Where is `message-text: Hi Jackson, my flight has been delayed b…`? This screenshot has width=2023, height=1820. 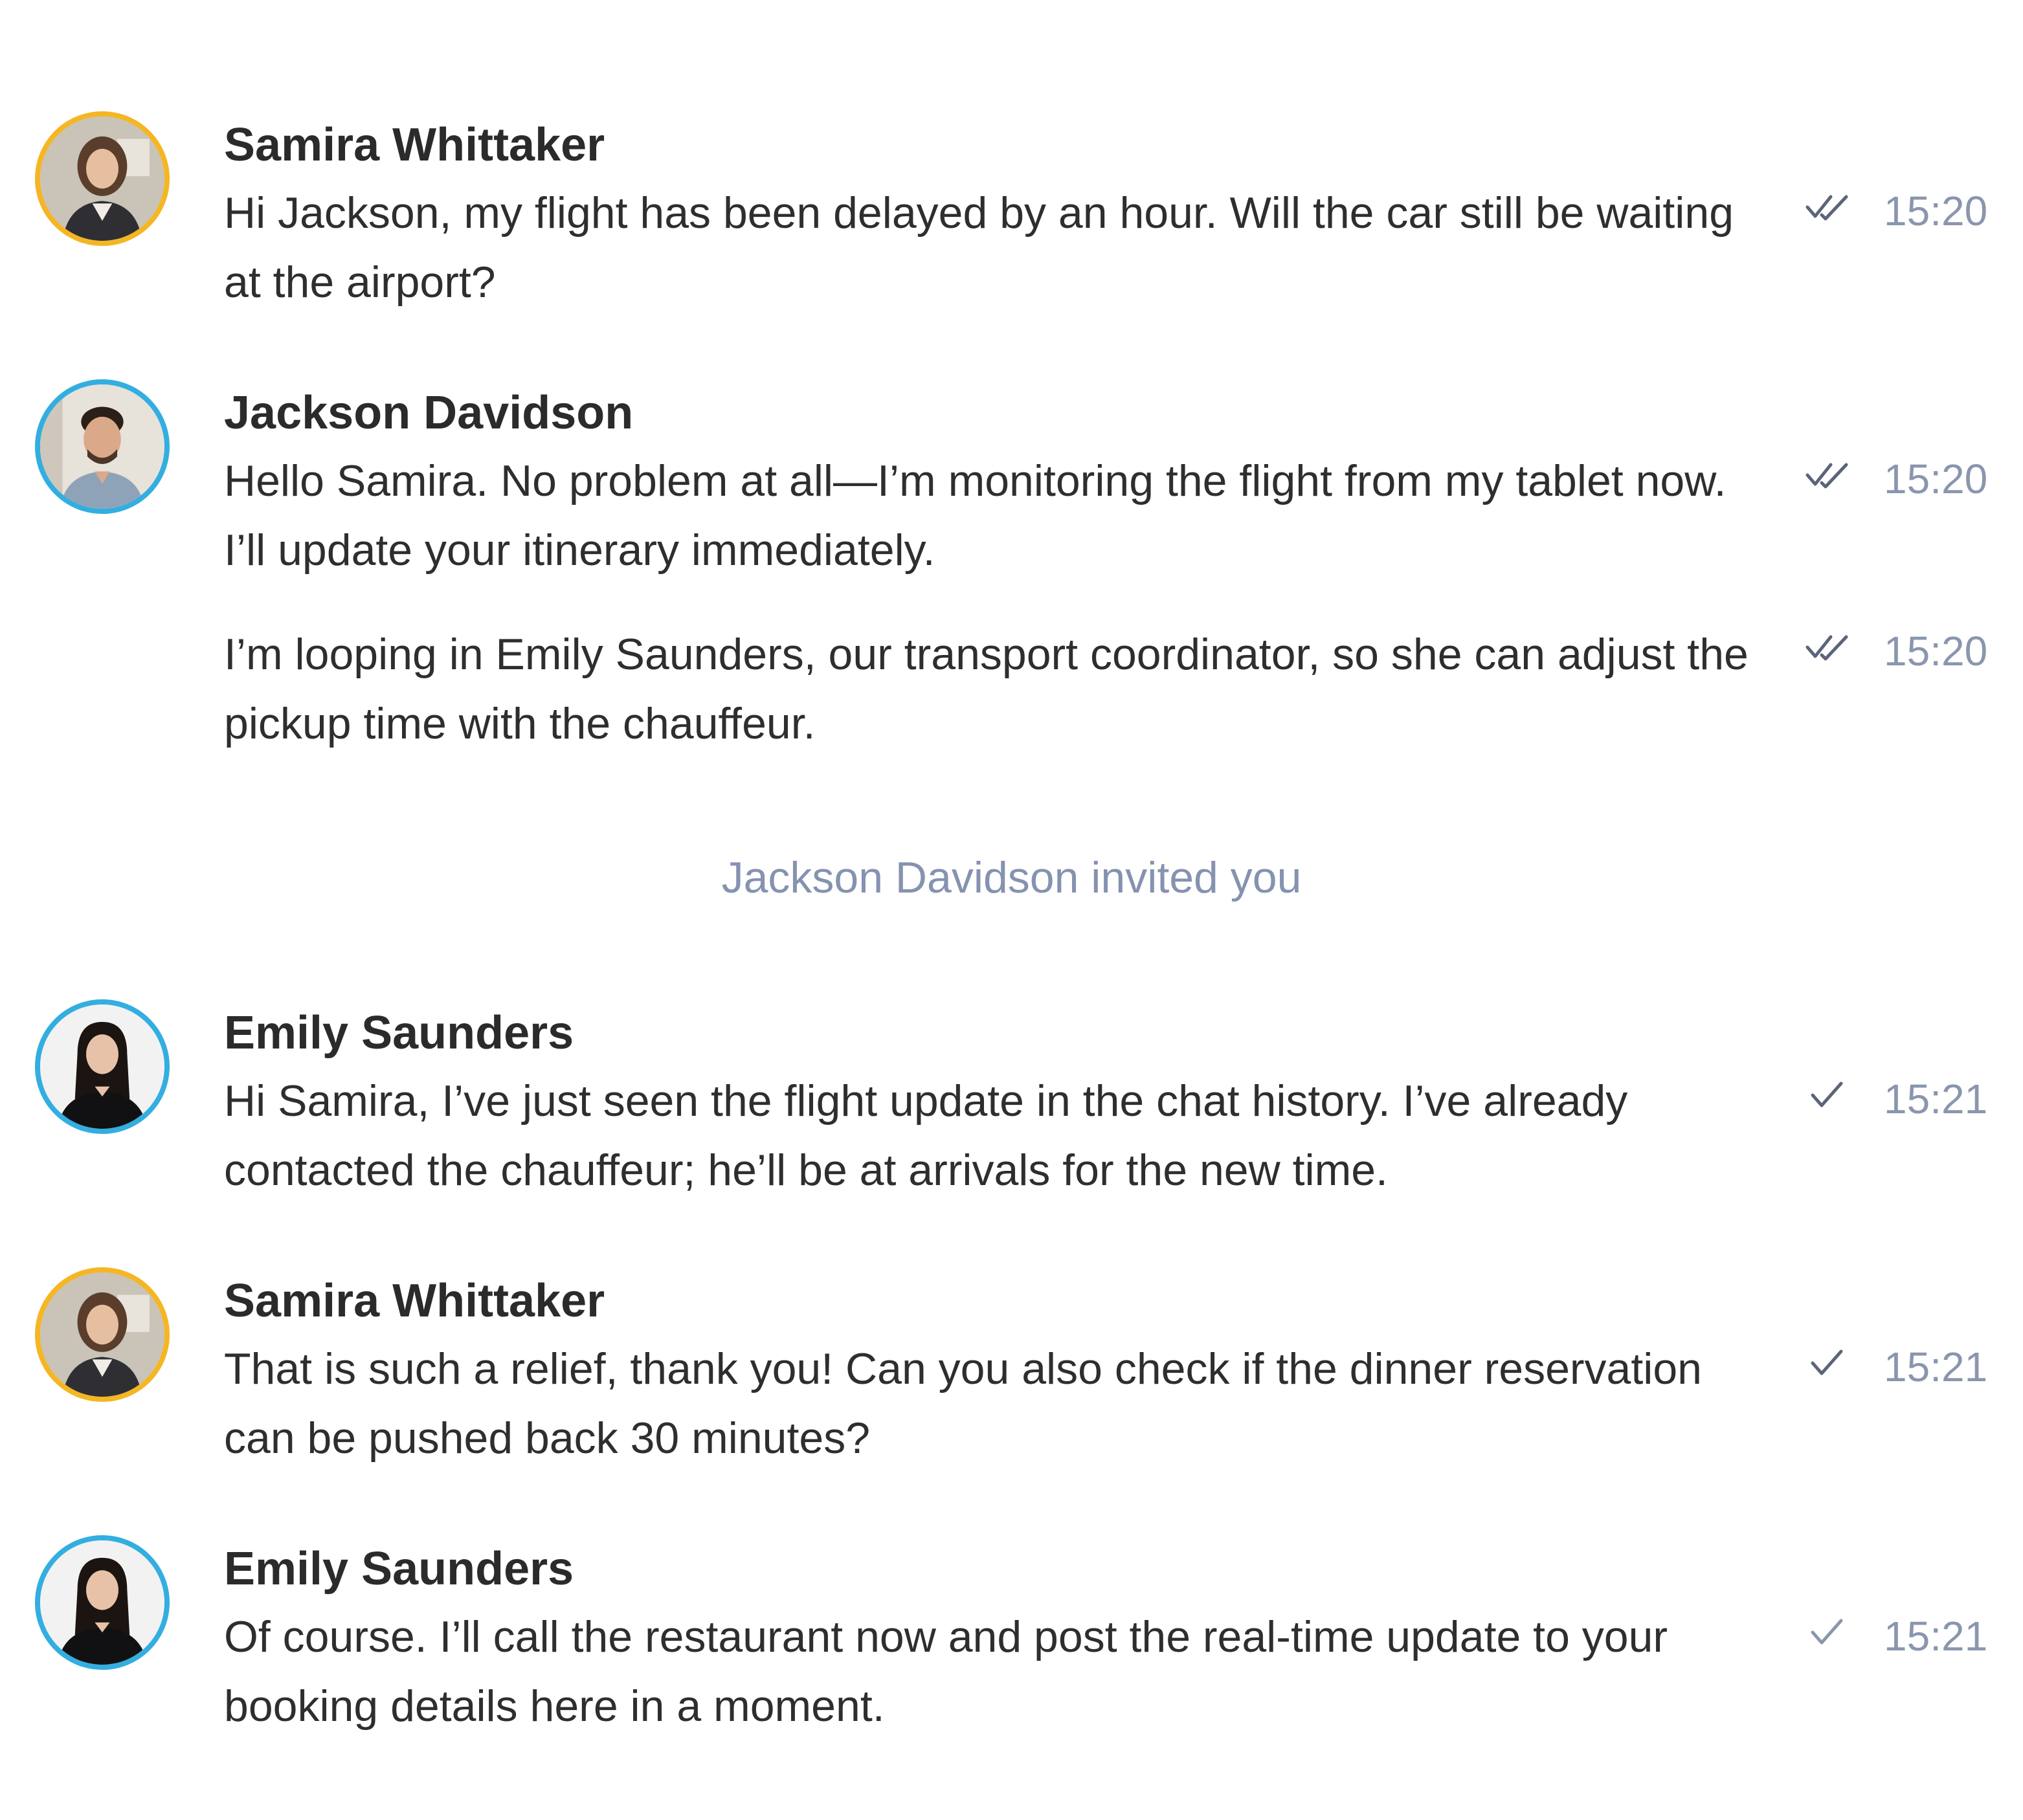
message-text: Hi Jackson, my flight has been delayed b… is located at coordinates (979, 247).